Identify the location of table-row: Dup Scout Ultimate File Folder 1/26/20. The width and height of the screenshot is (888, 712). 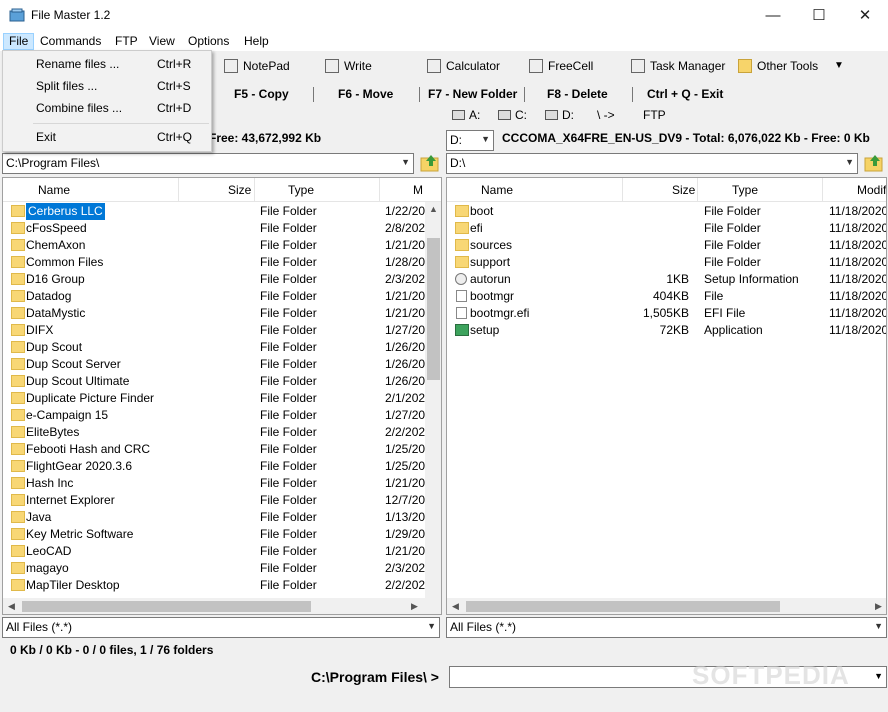
(222, 381).